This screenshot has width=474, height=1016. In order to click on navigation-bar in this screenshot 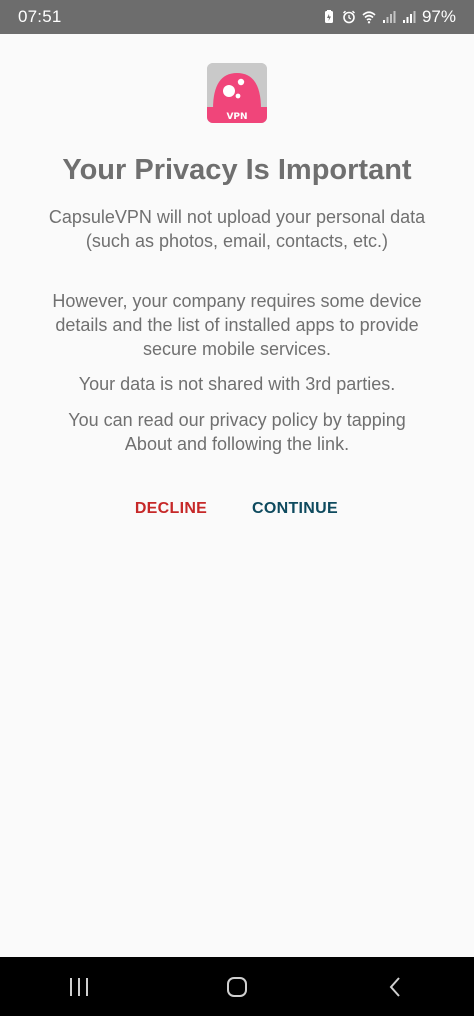, I will do `click(237, 986)`.